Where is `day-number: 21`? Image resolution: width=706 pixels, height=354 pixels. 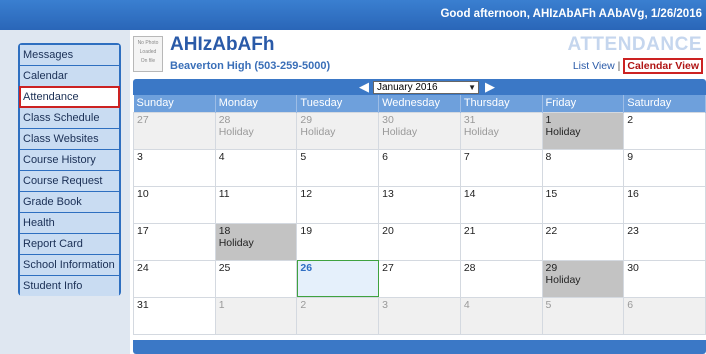 day-number: 21 is located at coordinates (469, 230).